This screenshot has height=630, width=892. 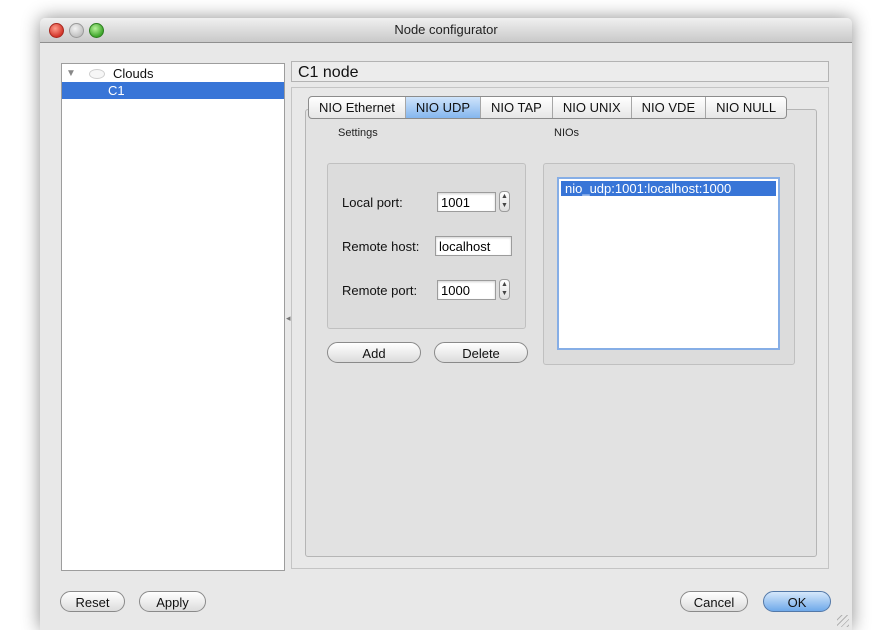 I want to click on tab-nio-unix: NIO UNIX, so click(x=592, y=107).